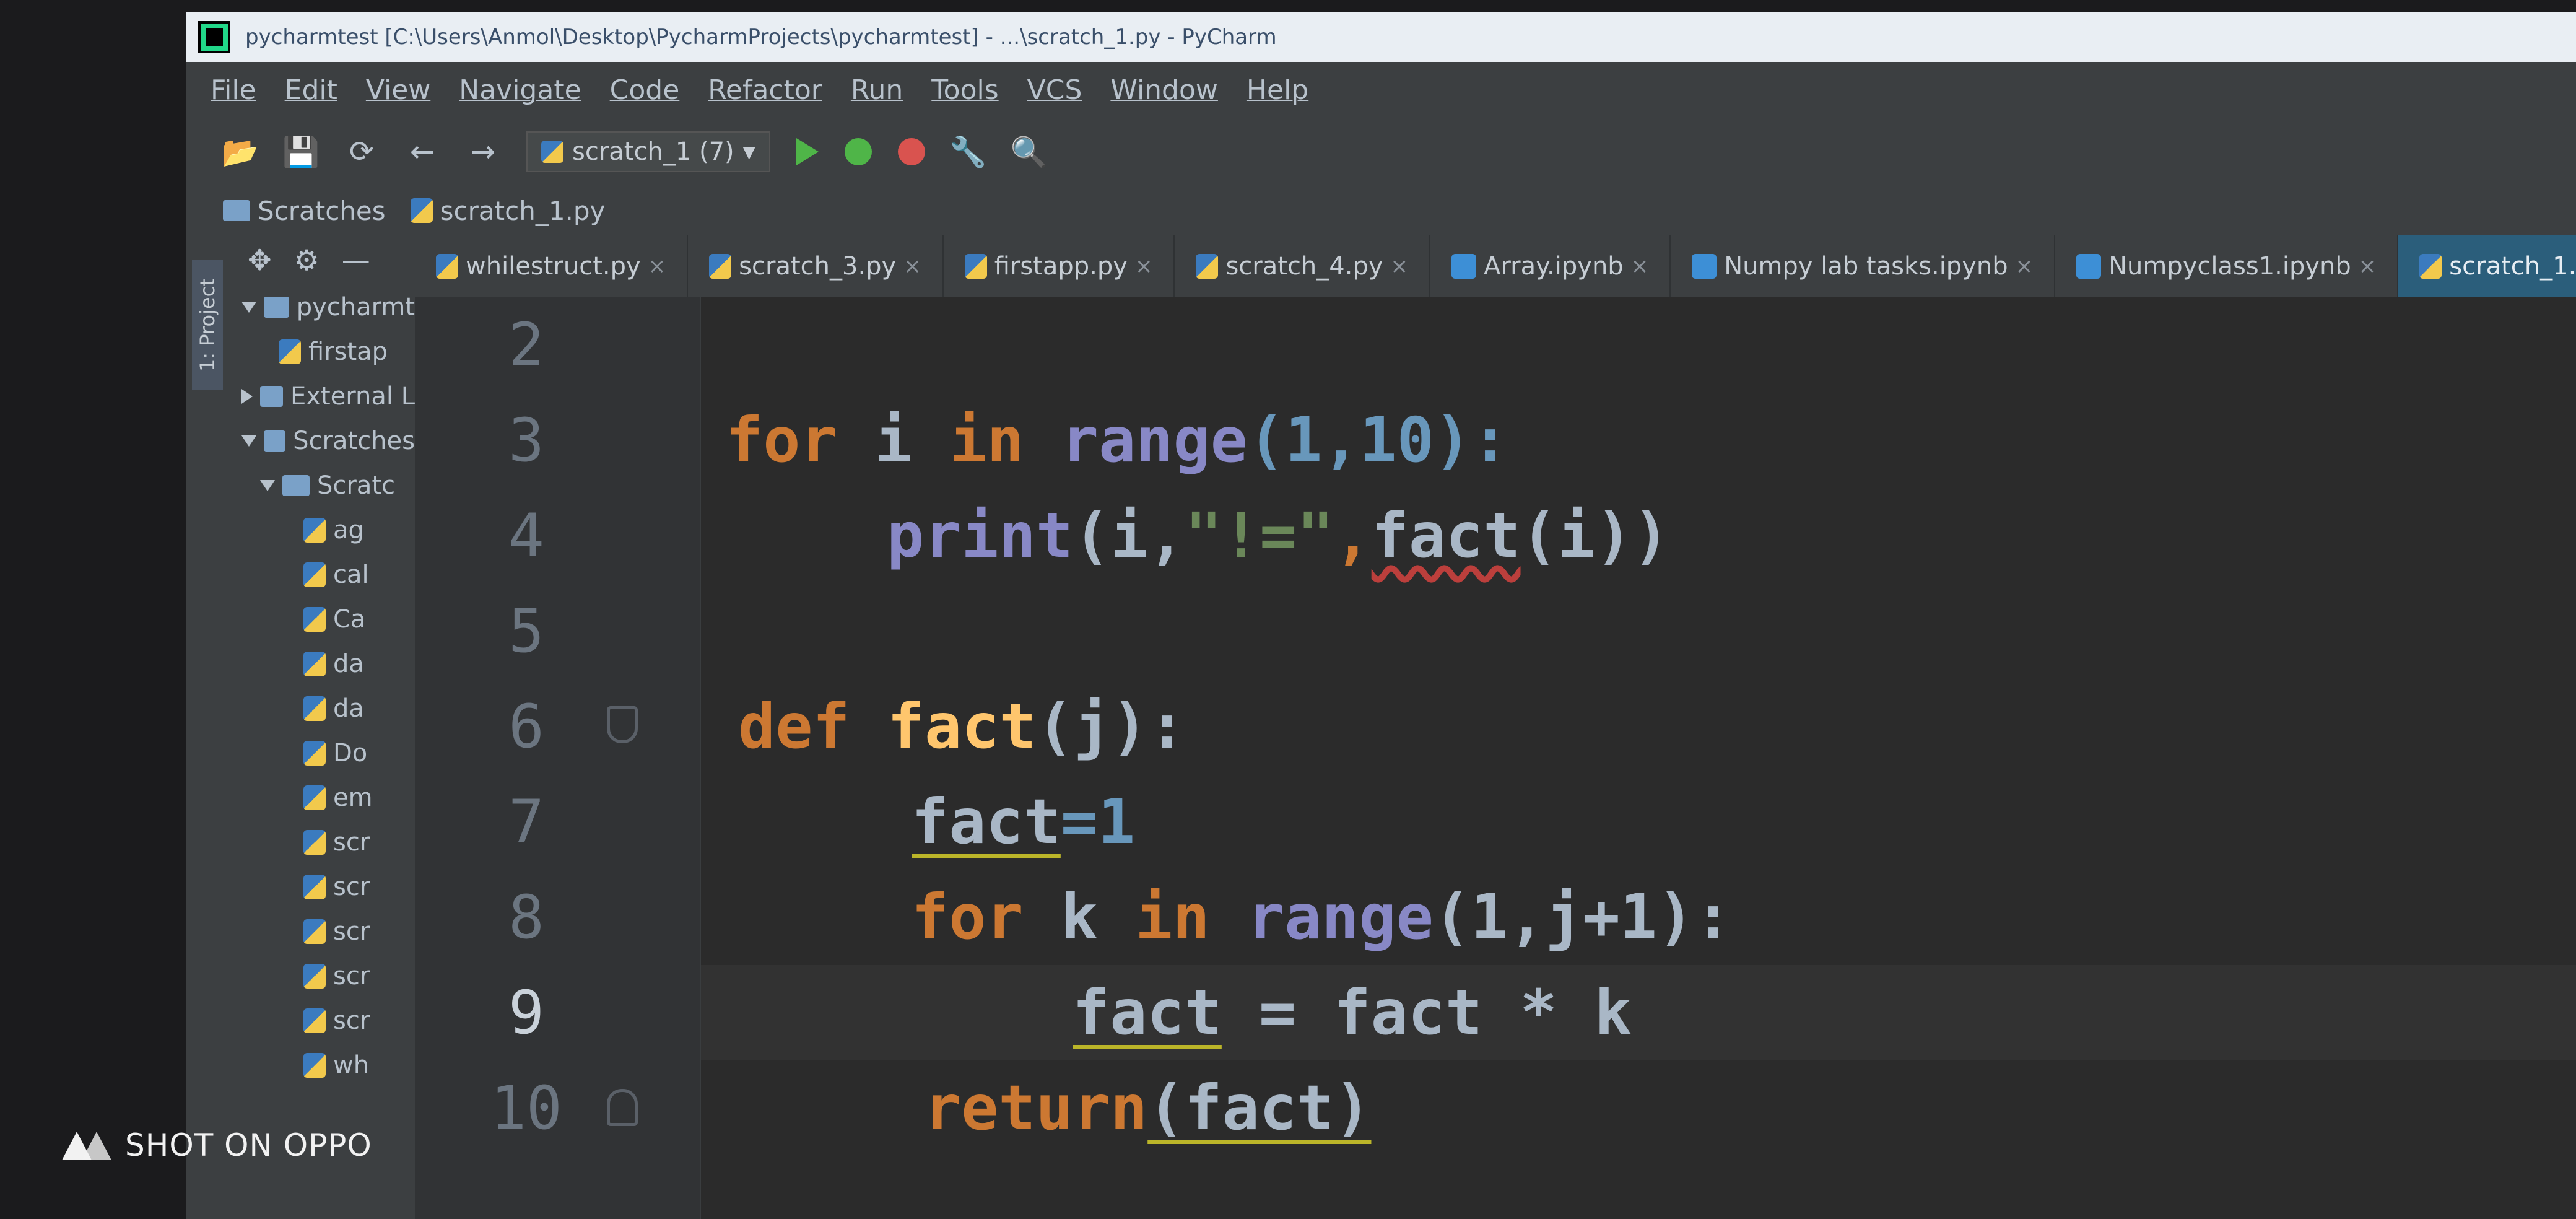  Describe the element at coordinates (349, 619) in the screenshot. I see `tree-item-label: Ca` at that location.